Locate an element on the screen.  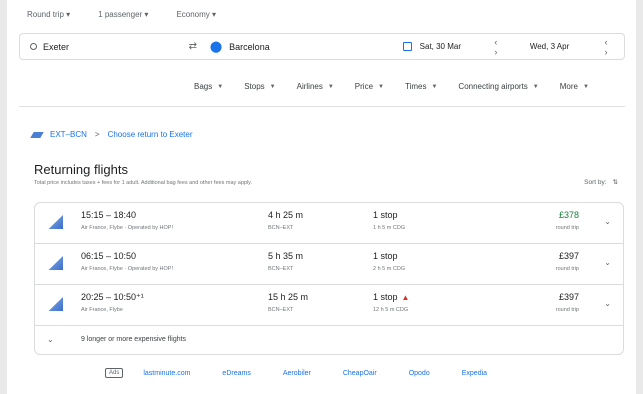
filter-times: Times ▼ is located at coordinates (421, 86).